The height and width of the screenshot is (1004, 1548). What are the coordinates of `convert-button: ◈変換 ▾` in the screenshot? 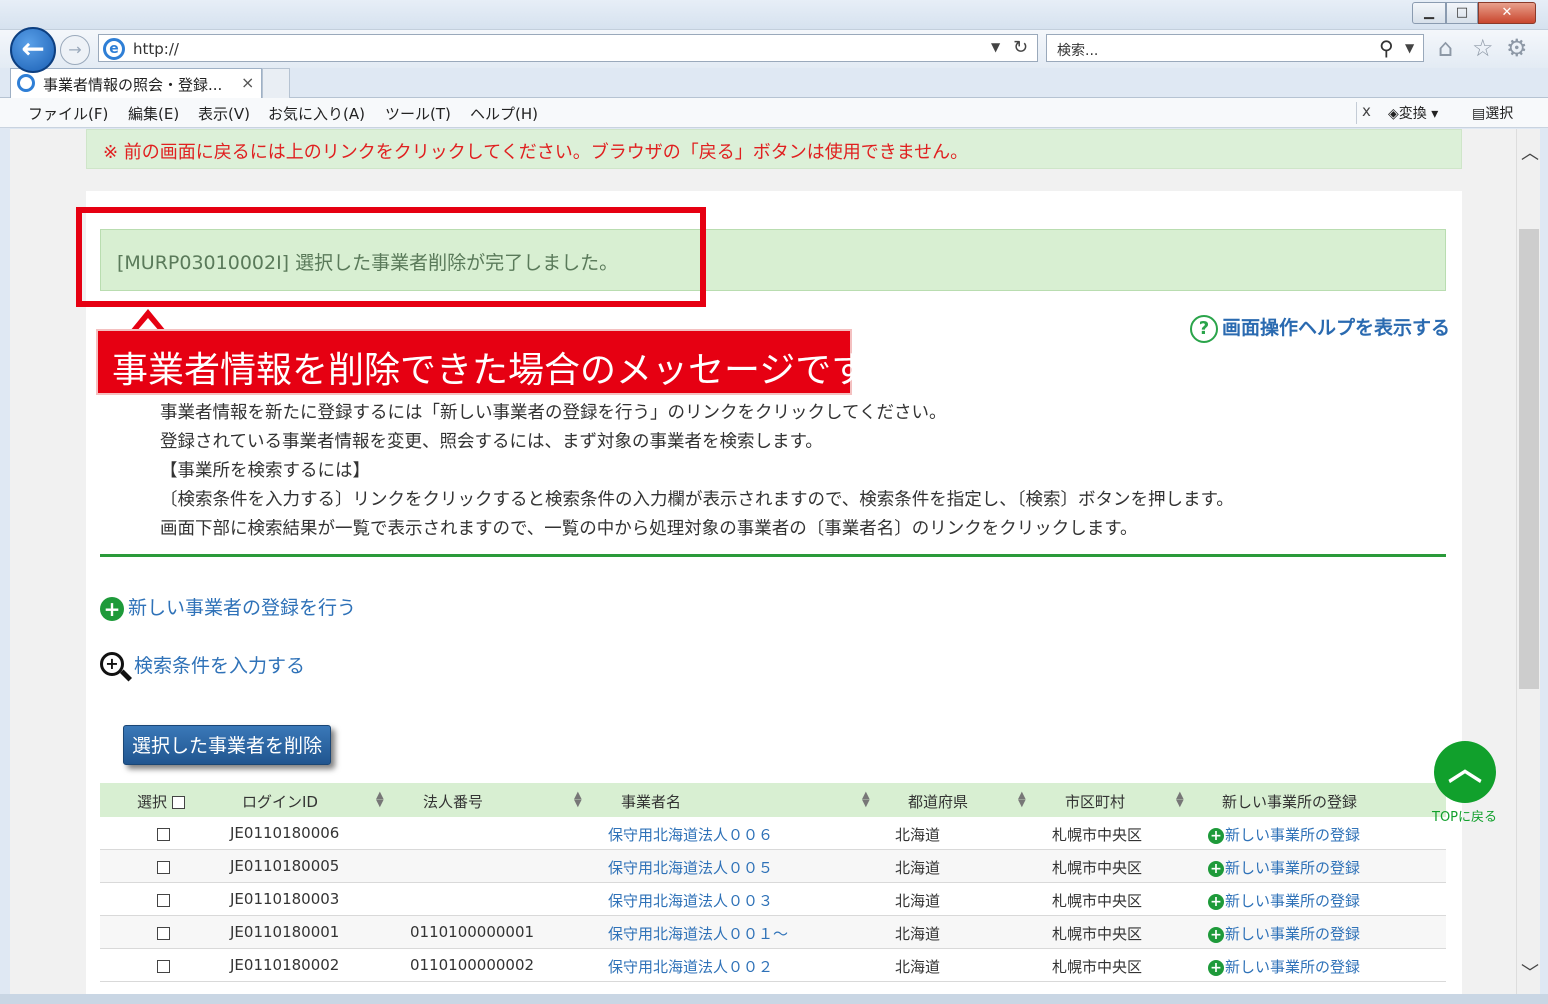 It's located at (1413, 113).